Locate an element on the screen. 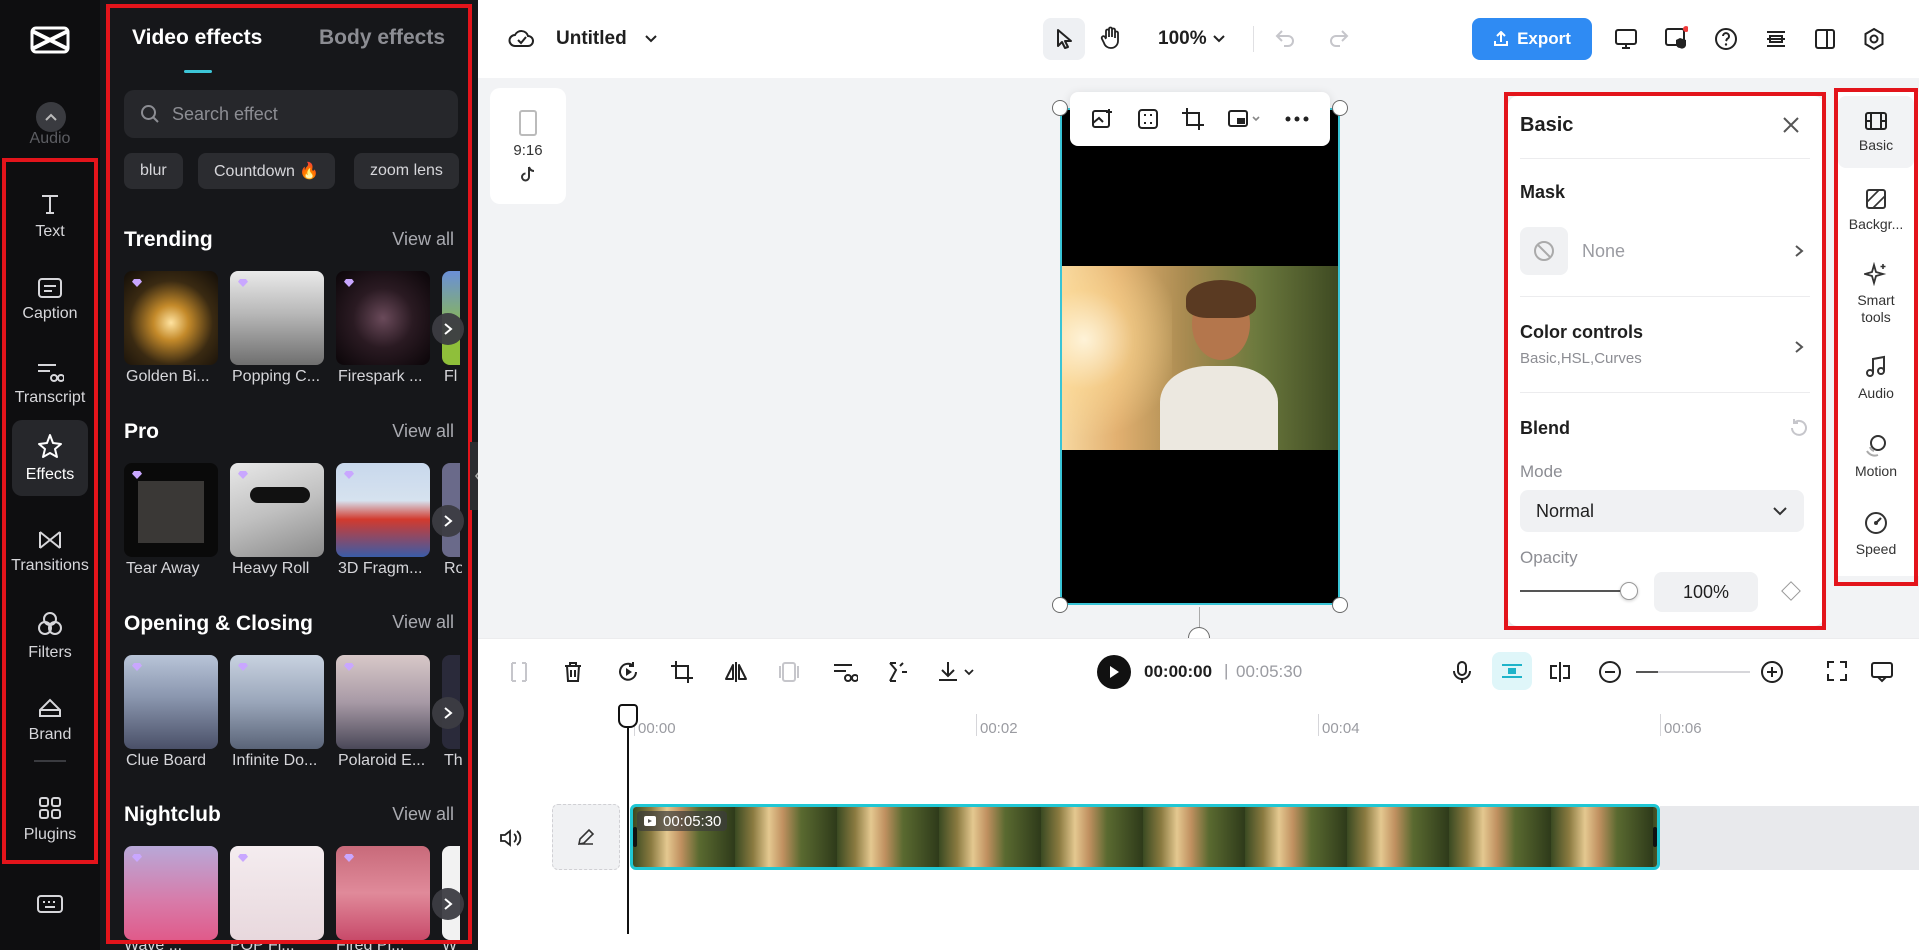  panel-layout-icon is located at coordinates (1825, 39).